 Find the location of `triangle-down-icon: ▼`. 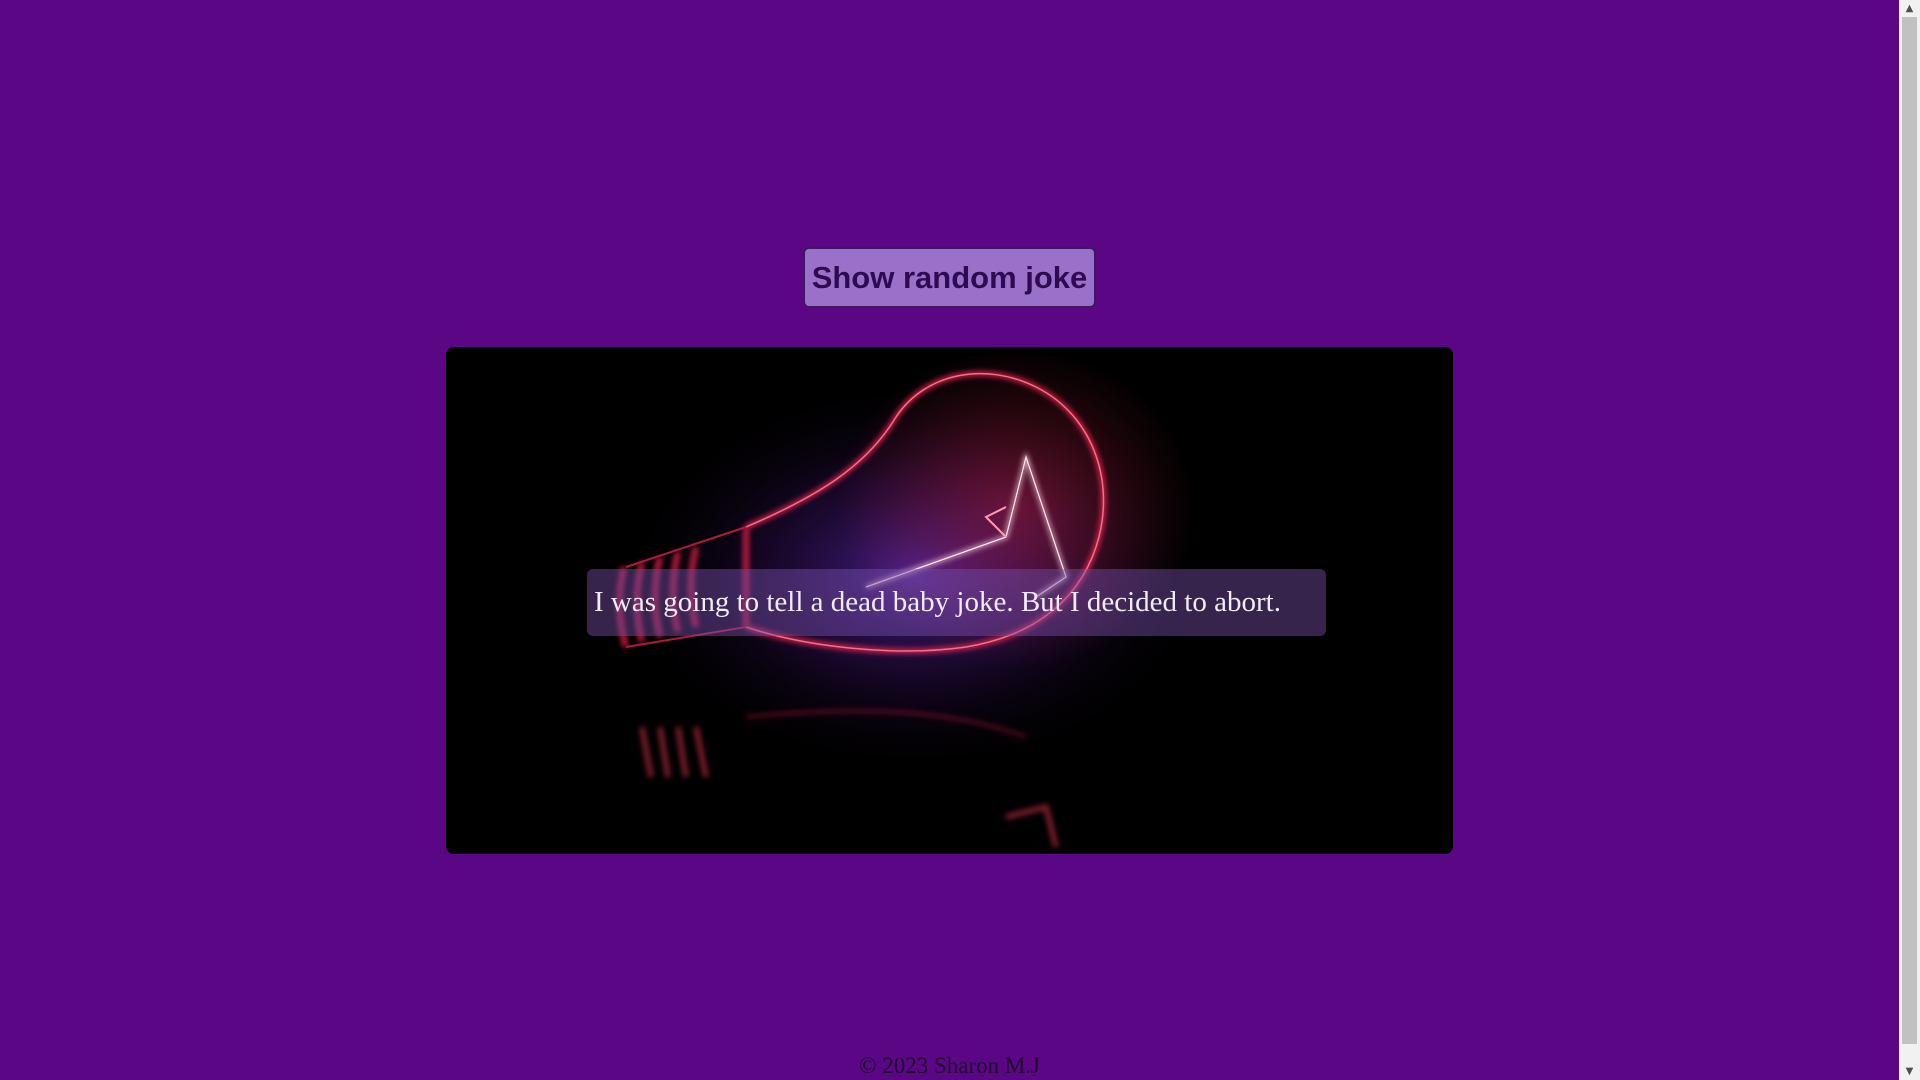

triangle-down-icon: ▼ is located at coordinates (1909, 1071).